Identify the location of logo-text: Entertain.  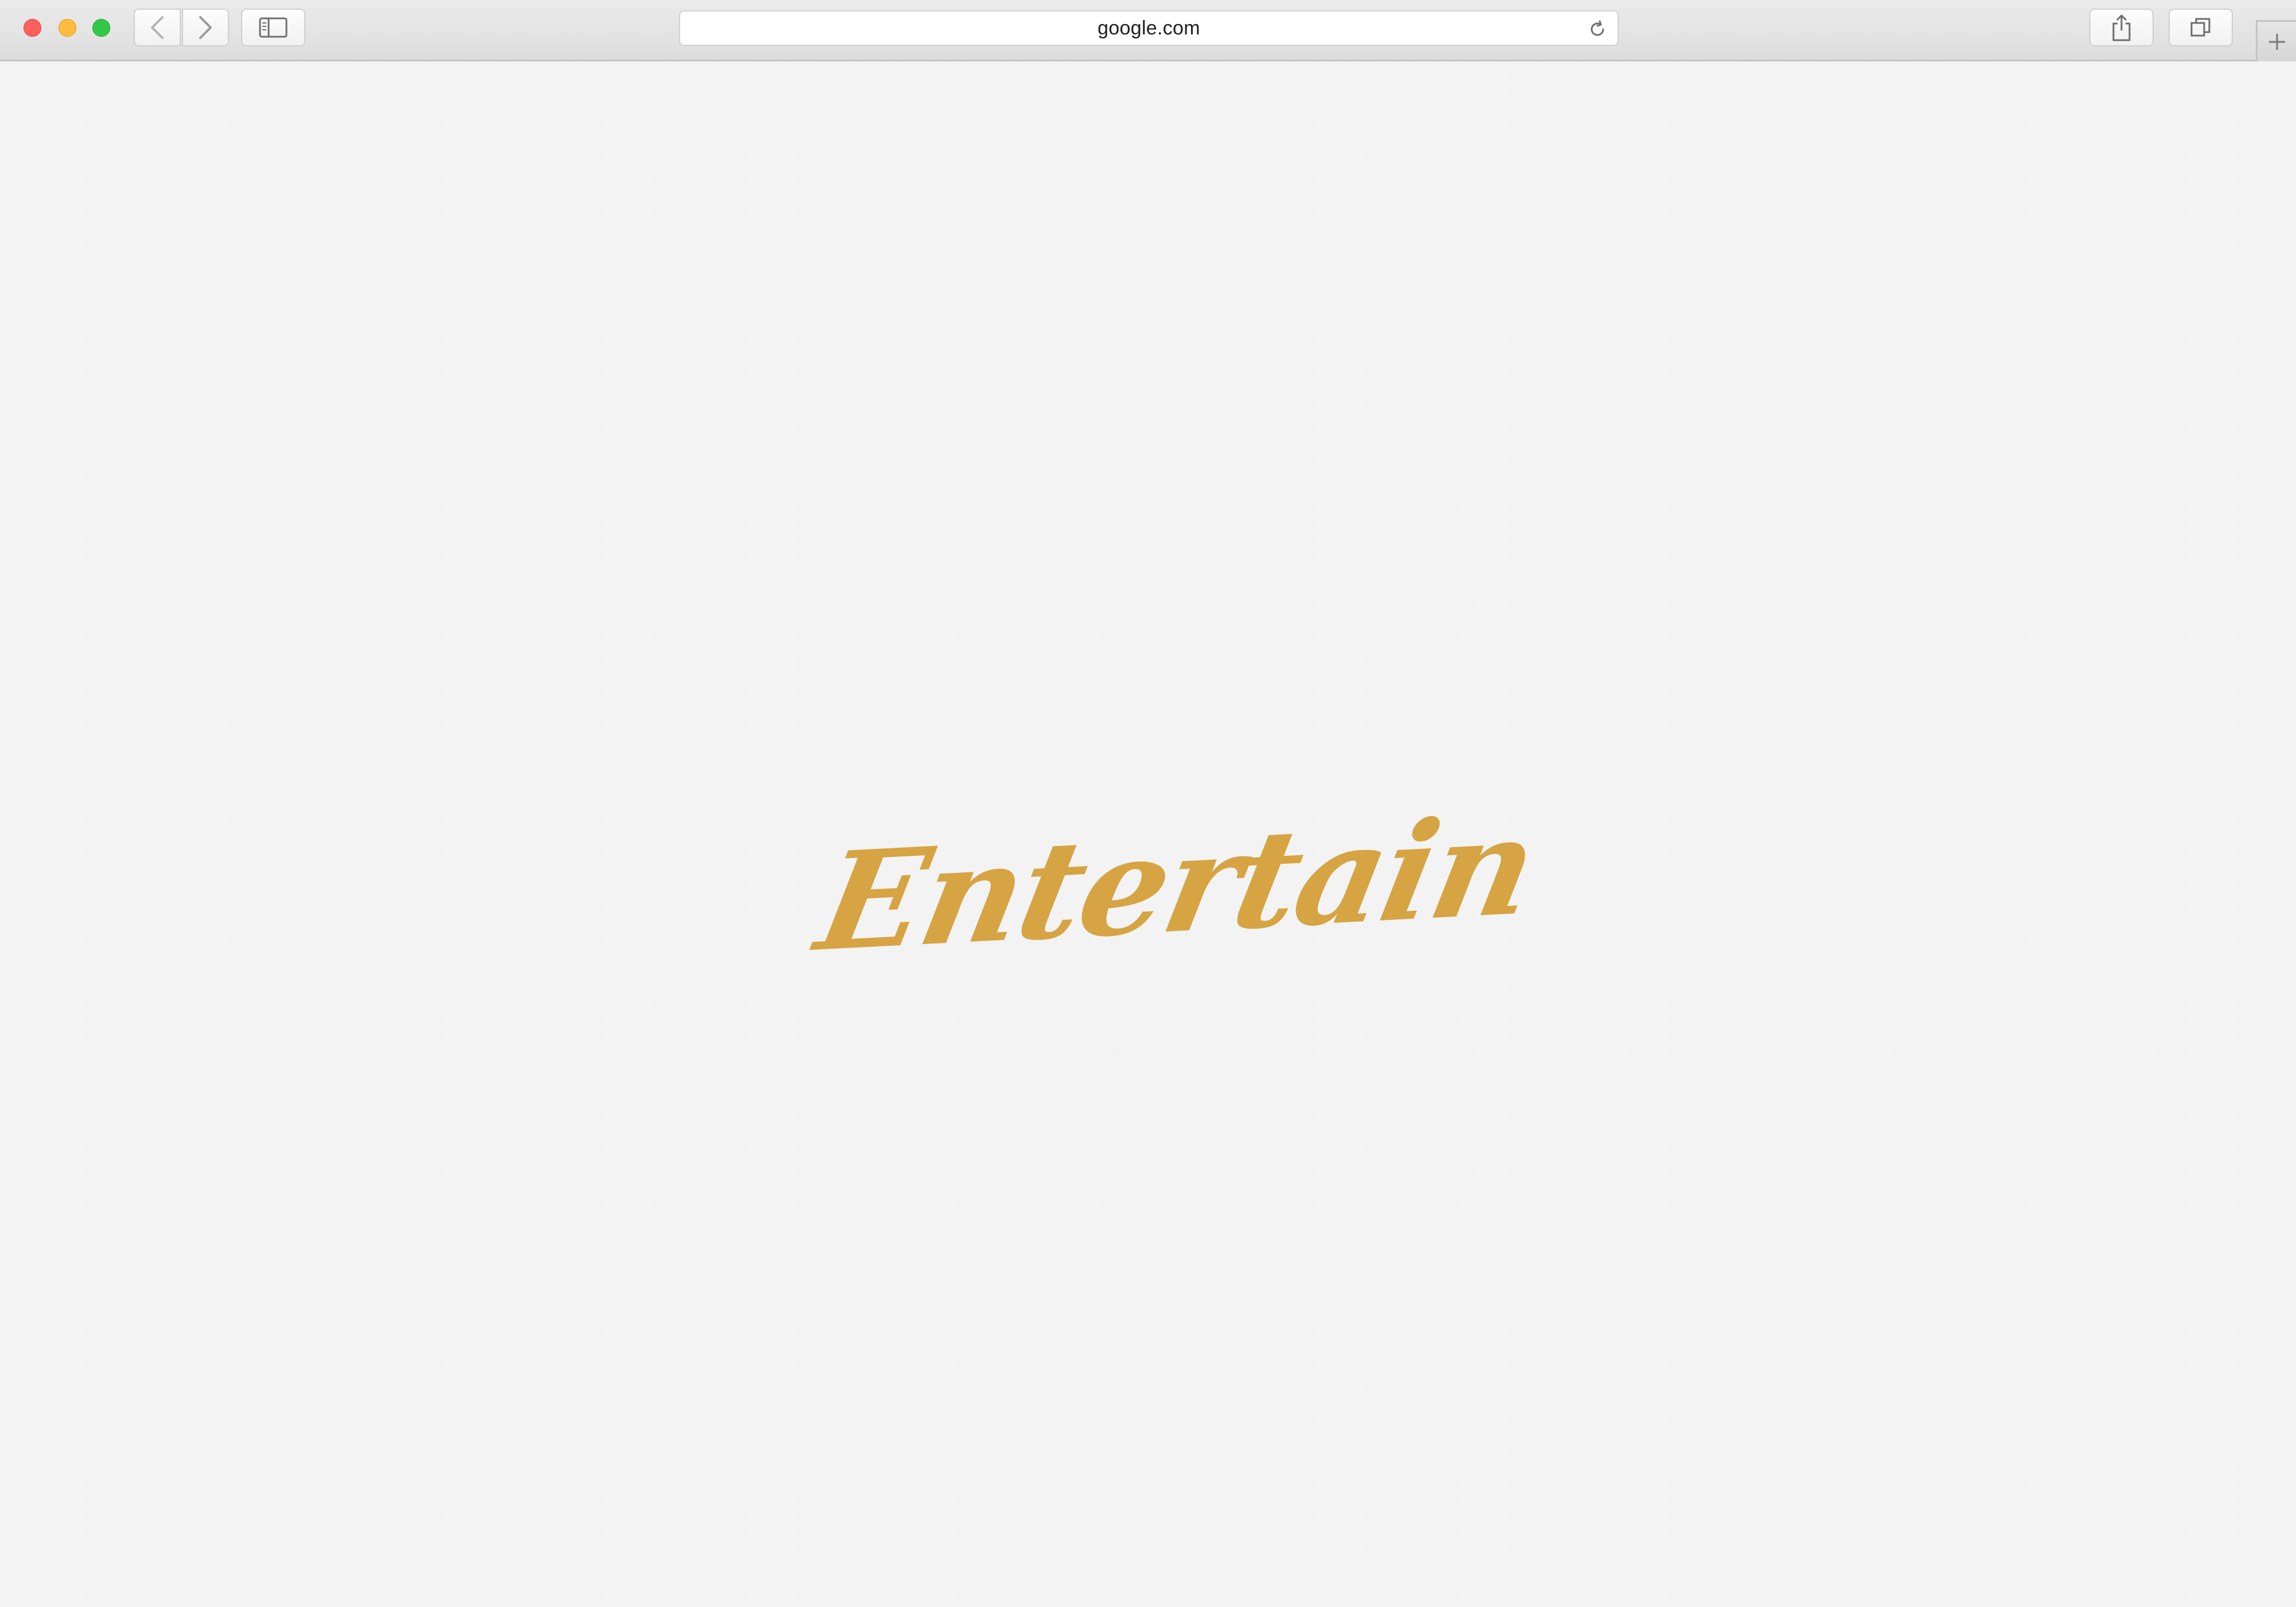
(1177, 884).